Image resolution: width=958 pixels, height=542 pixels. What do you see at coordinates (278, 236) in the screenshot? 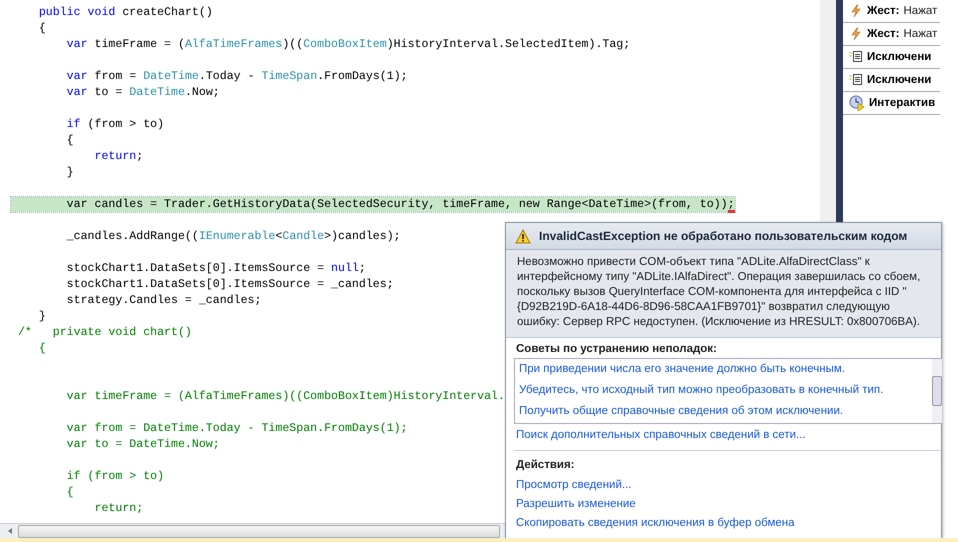
I see `code-text: <` at bounding box center [278, 236].